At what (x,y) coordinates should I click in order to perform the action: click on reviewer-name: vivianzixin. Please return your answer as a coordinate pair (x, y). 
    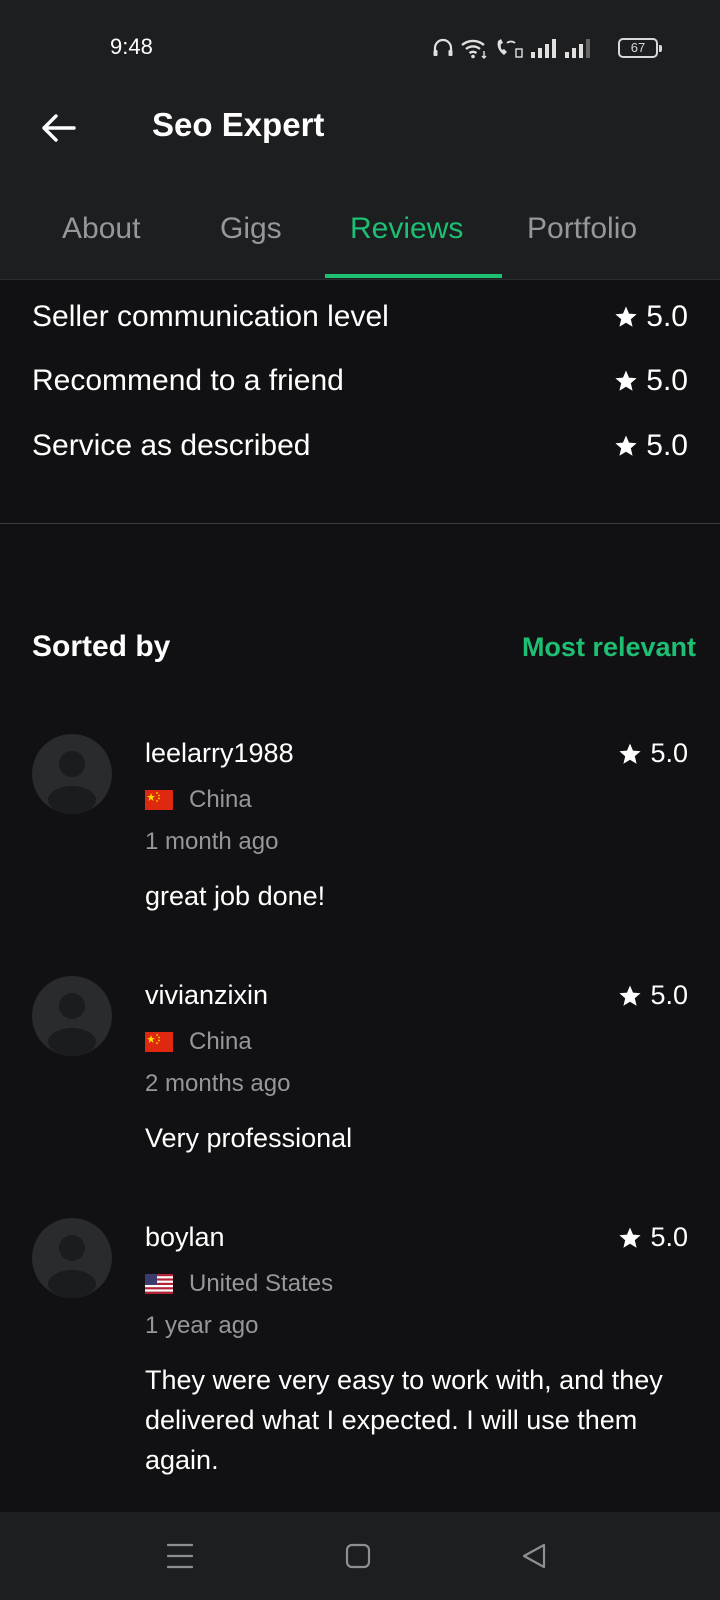
    Looking at the image, I should click on (206, 995).